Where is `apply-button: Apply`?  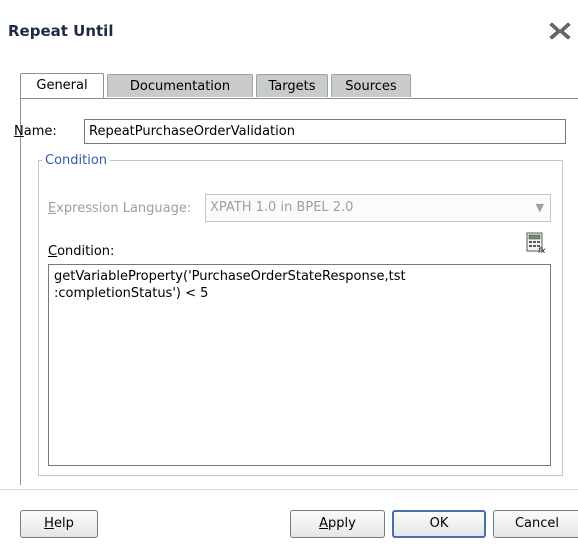 apply-button: Apply is located at coordinates (337, 524).